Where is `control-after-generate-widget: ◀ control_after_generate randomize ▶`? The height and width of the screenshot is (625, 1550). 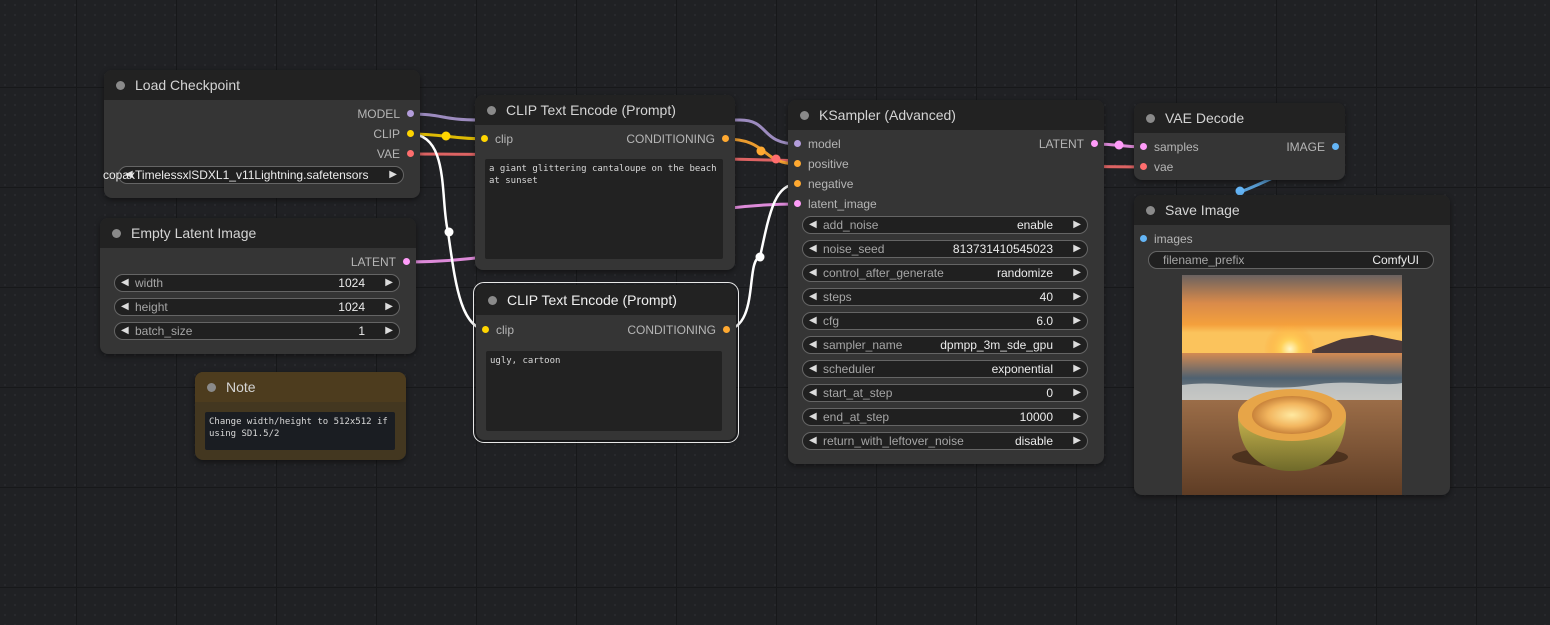 control-after-generate-widget: ◀ control_after_generate randomize ▶ is located at coordinates (945, 273).